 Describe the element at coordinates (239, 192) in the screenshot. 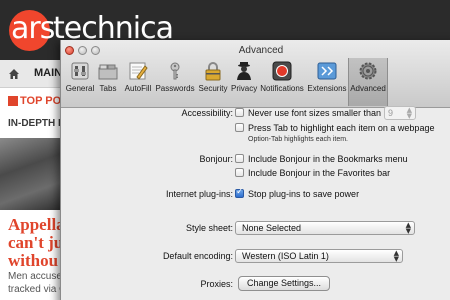

I see `stop-plugins-checkbox` at that location.